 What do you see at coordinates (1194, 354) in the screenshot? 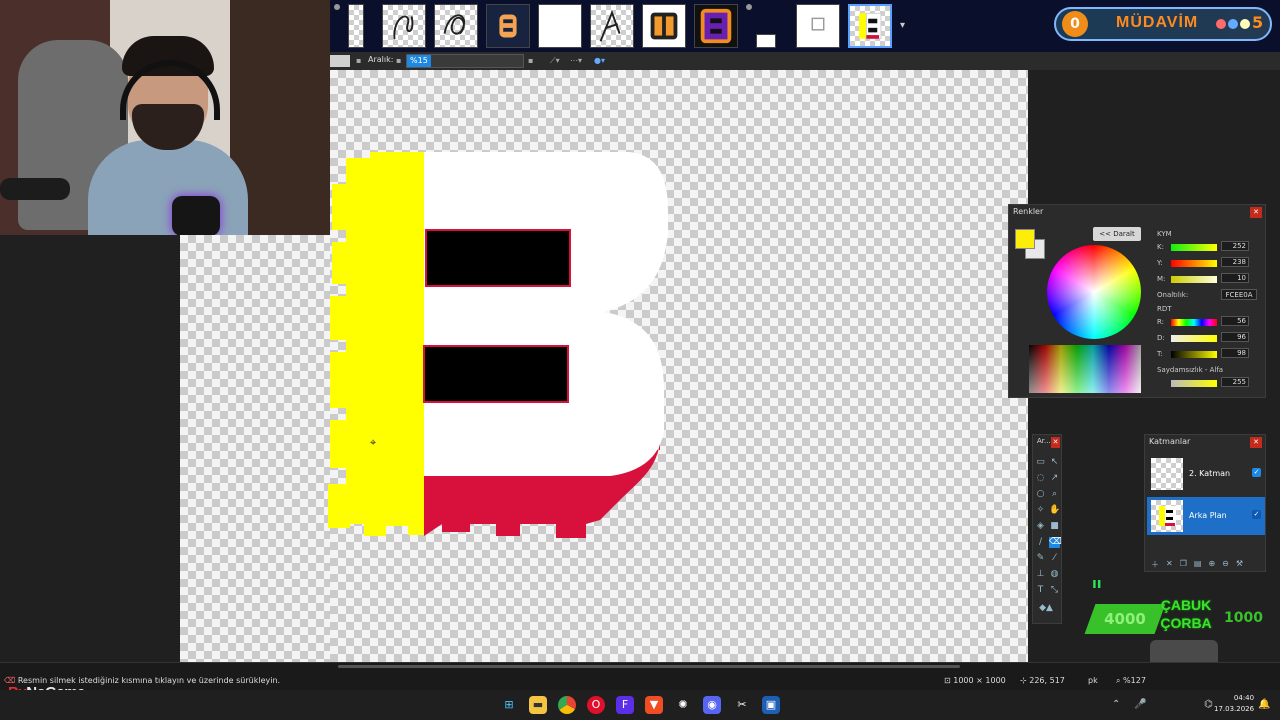
I see `value-slider` at bounding box center [1194, 354].